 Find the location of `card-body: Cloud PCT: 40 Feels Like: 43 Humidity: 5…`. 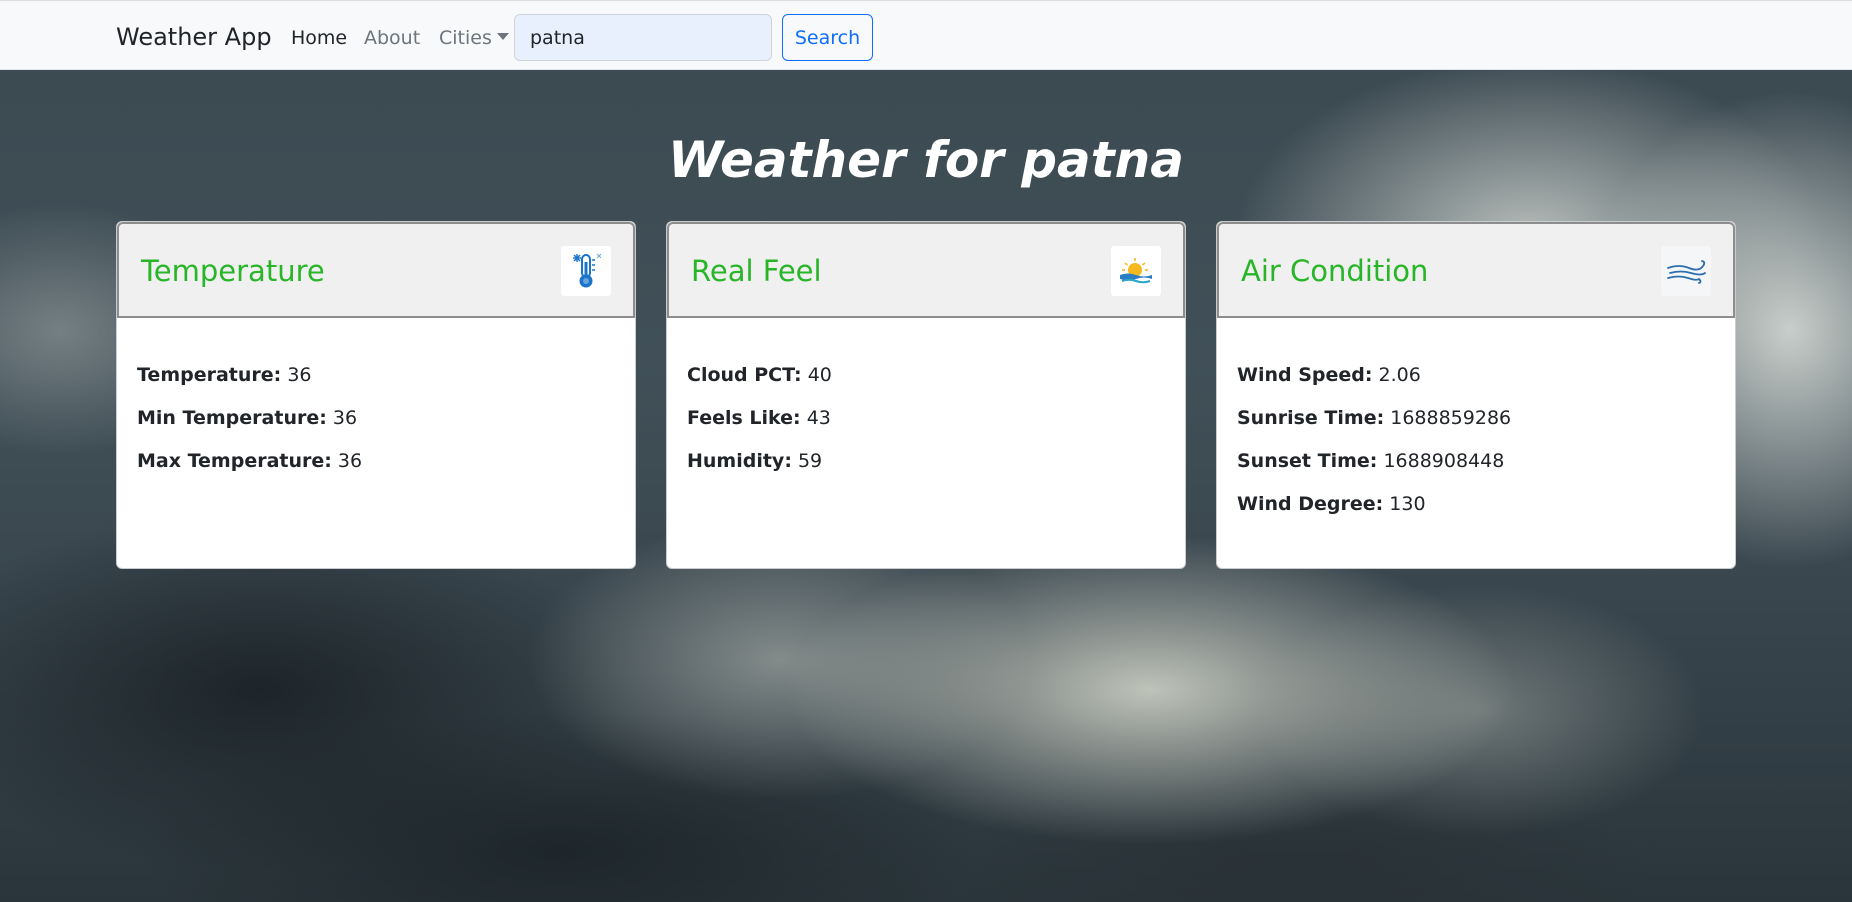

card-body: Cloud PCT: 40 Feels Like: 43 Humidity: 5… is located at coordinates (759, 426).